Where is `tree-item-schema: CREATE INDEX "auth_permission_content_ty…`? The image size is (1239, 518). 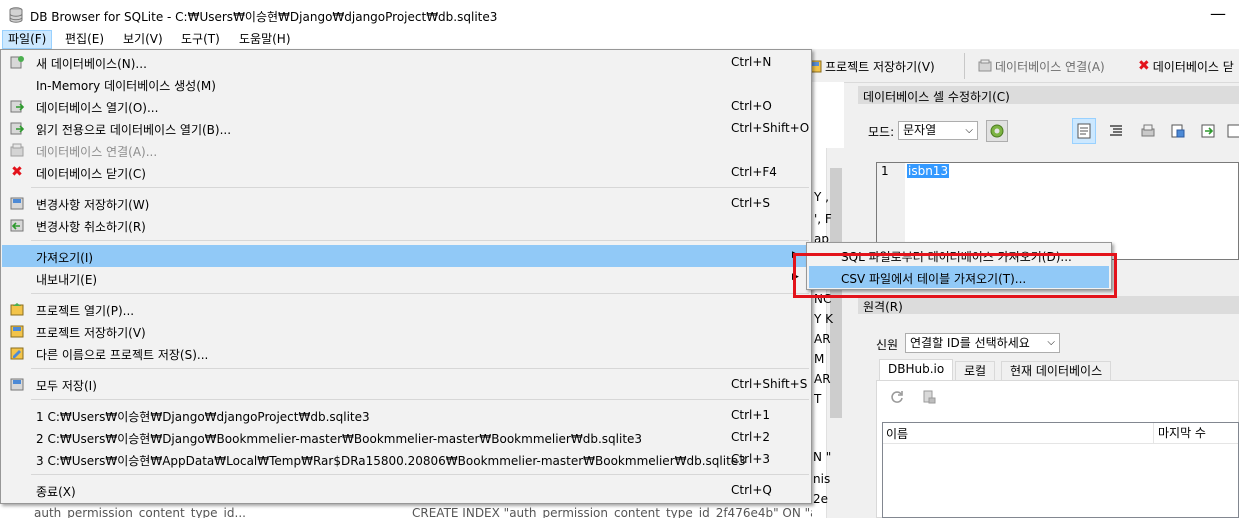 tree-item-schema: CREATE INDEX "auth_permission_content_ty… is located at coordinates (612, 512).